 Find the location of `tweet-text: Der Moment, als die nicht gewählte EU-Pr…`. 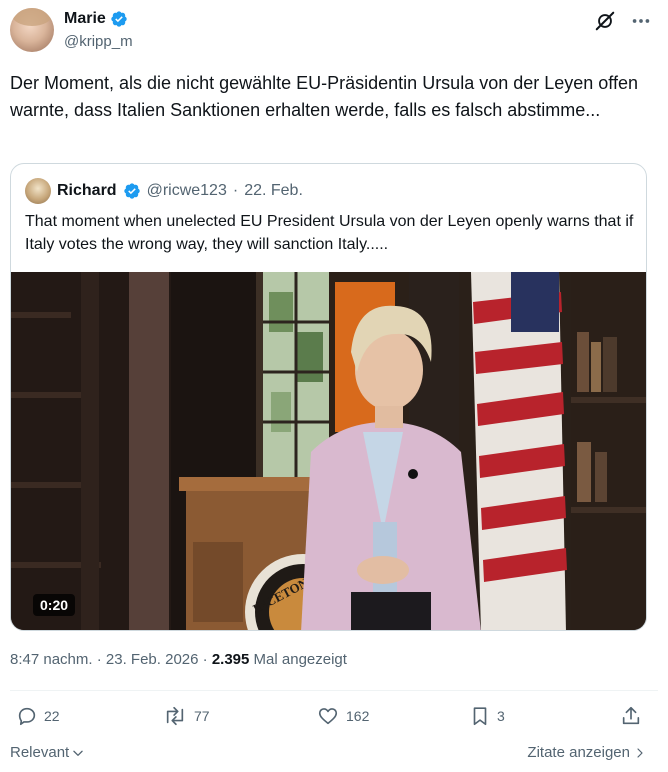

tweet-text: Der Moment, als die nicht gewählte EU-Pr… is located at coordinates (324, 96).